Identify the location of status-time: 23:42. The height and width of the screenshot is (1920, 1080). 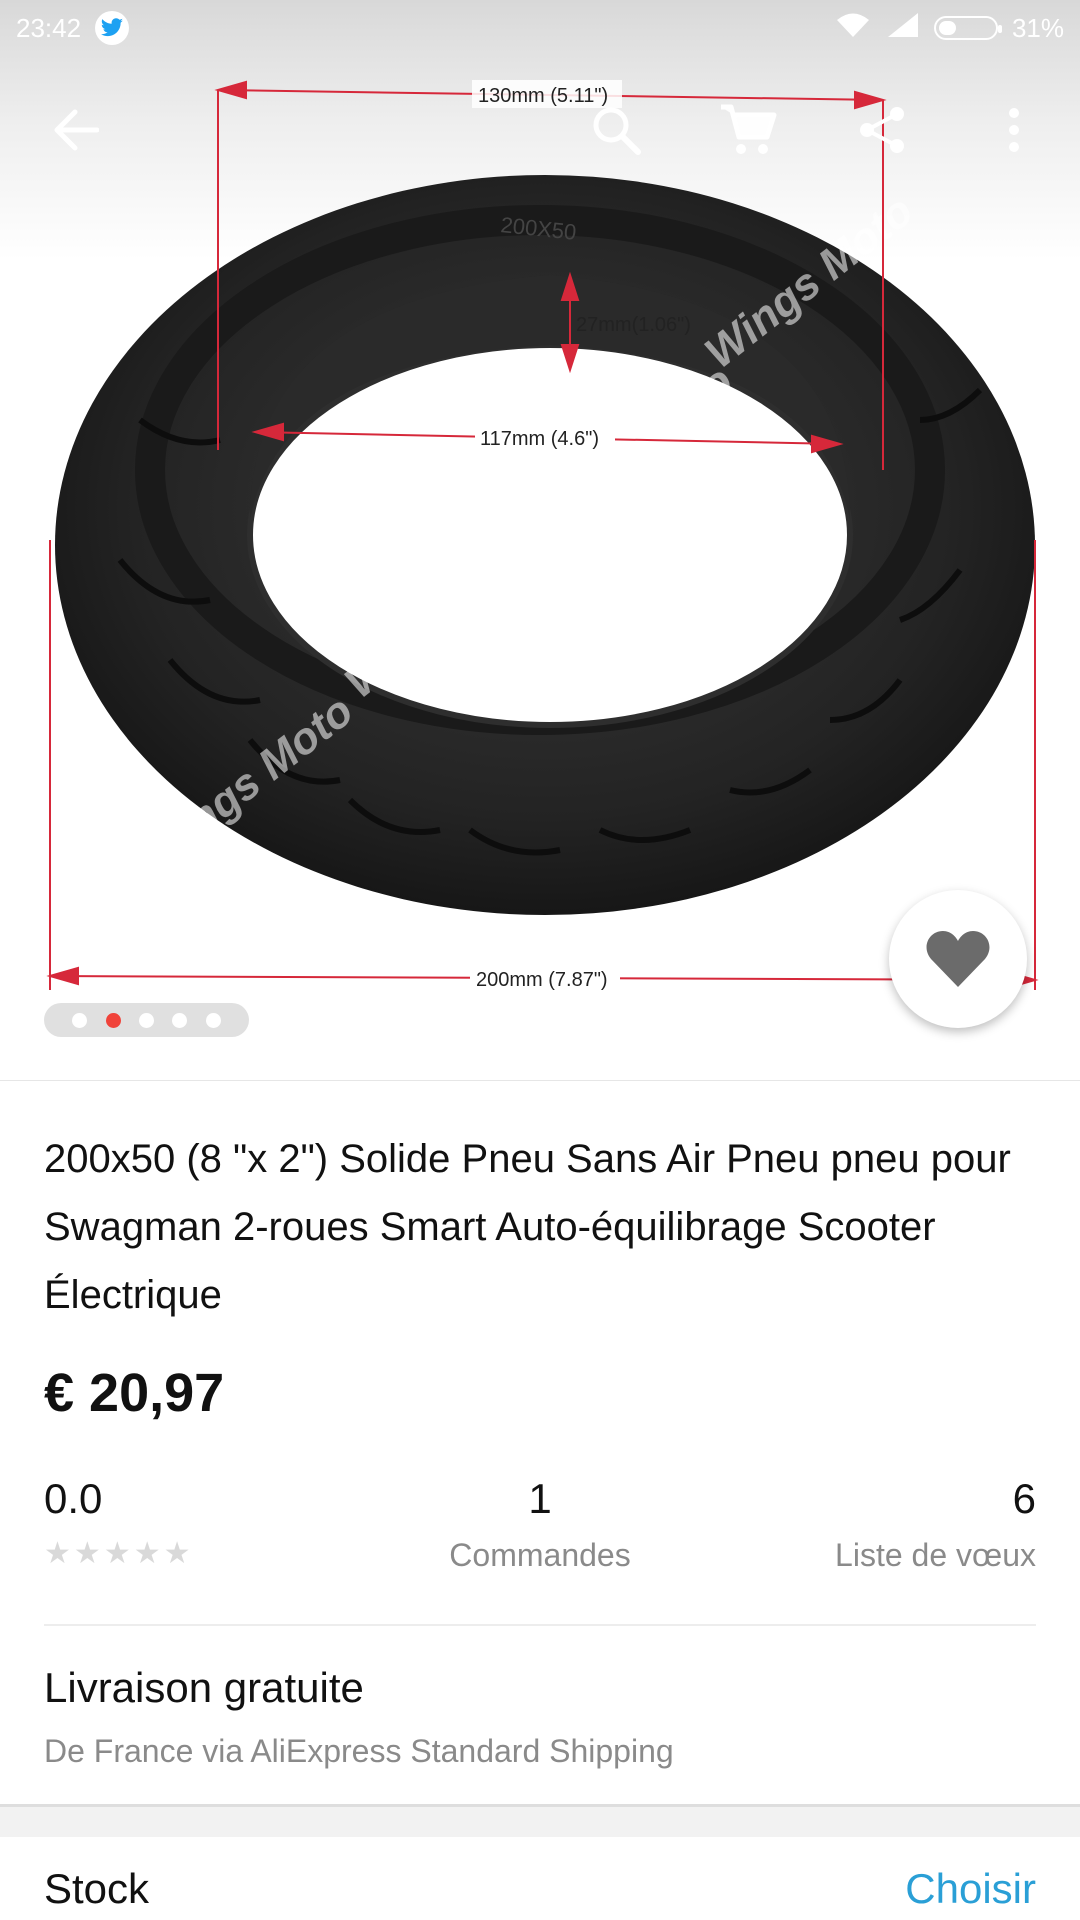
(49, 27).